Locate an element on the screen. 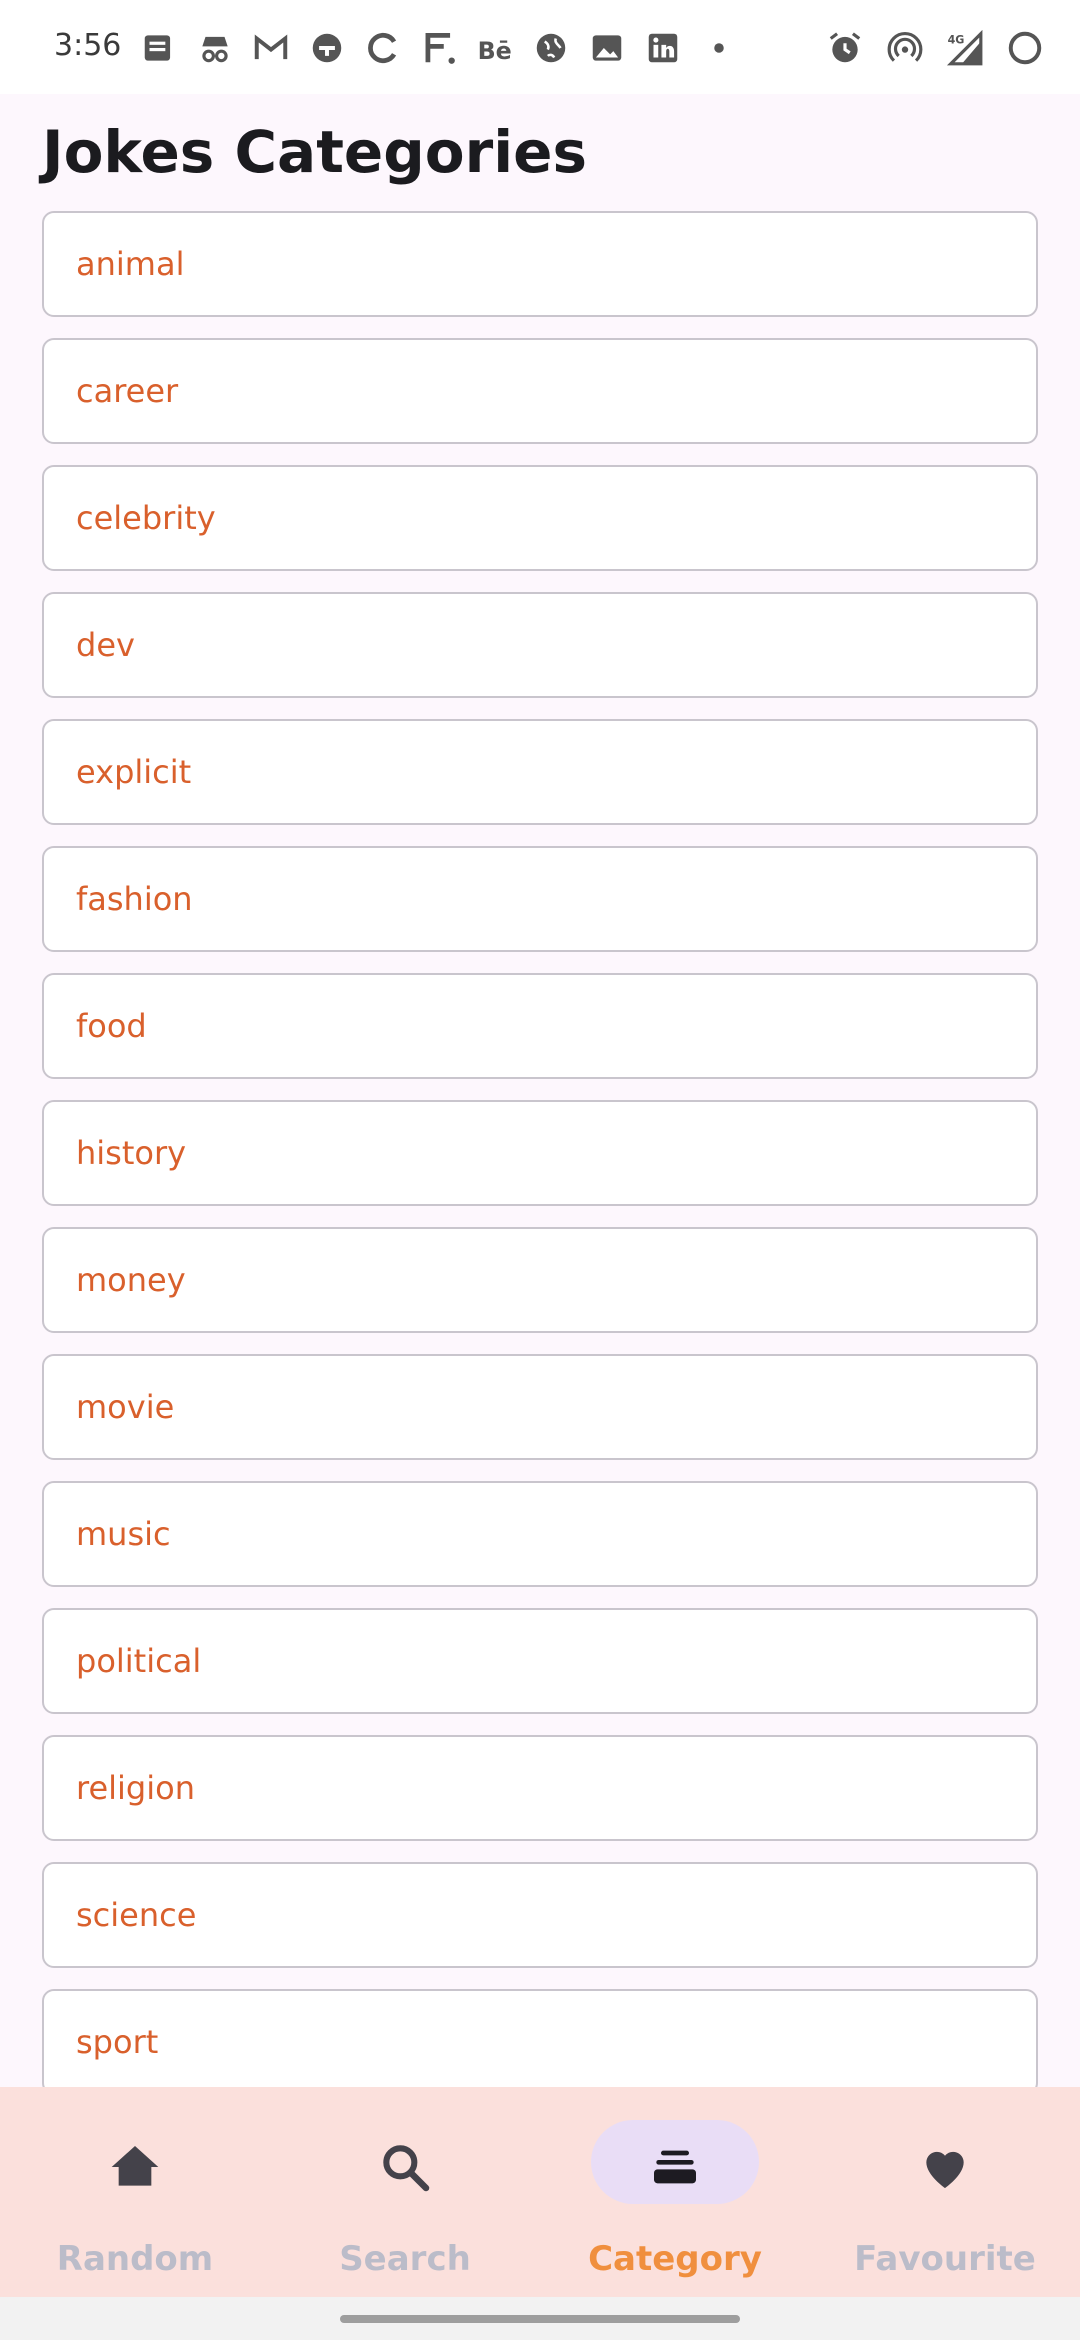 Image resolution: width=1080 pixels, height=2340 pixels. gesture-area is located at coordinates (540, 2318).